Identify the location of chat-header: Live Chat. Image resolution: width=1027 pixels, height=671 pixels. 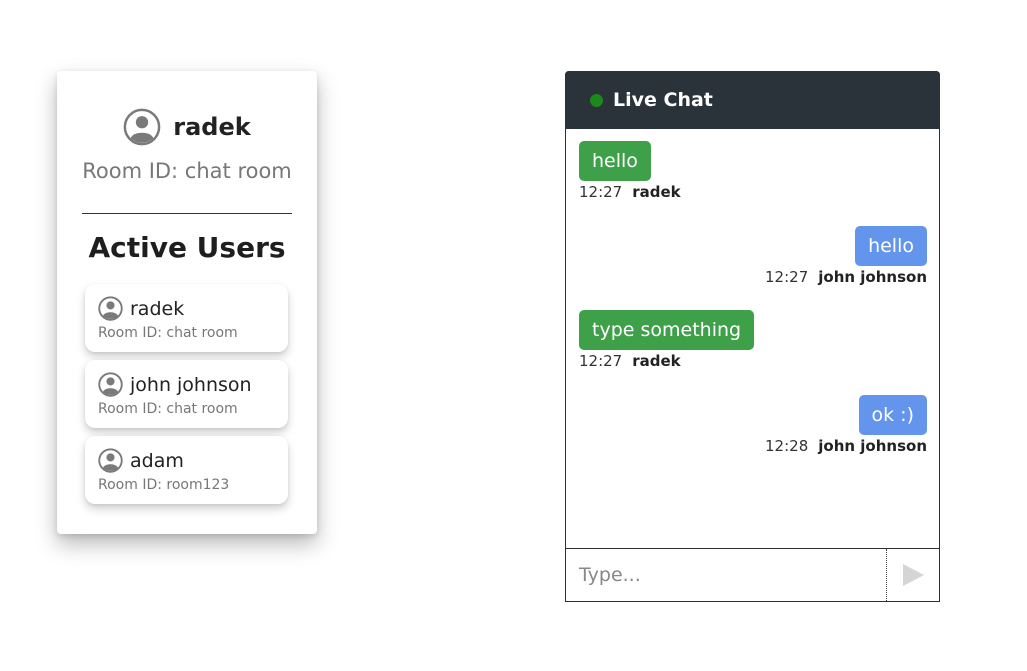
(752, 100).